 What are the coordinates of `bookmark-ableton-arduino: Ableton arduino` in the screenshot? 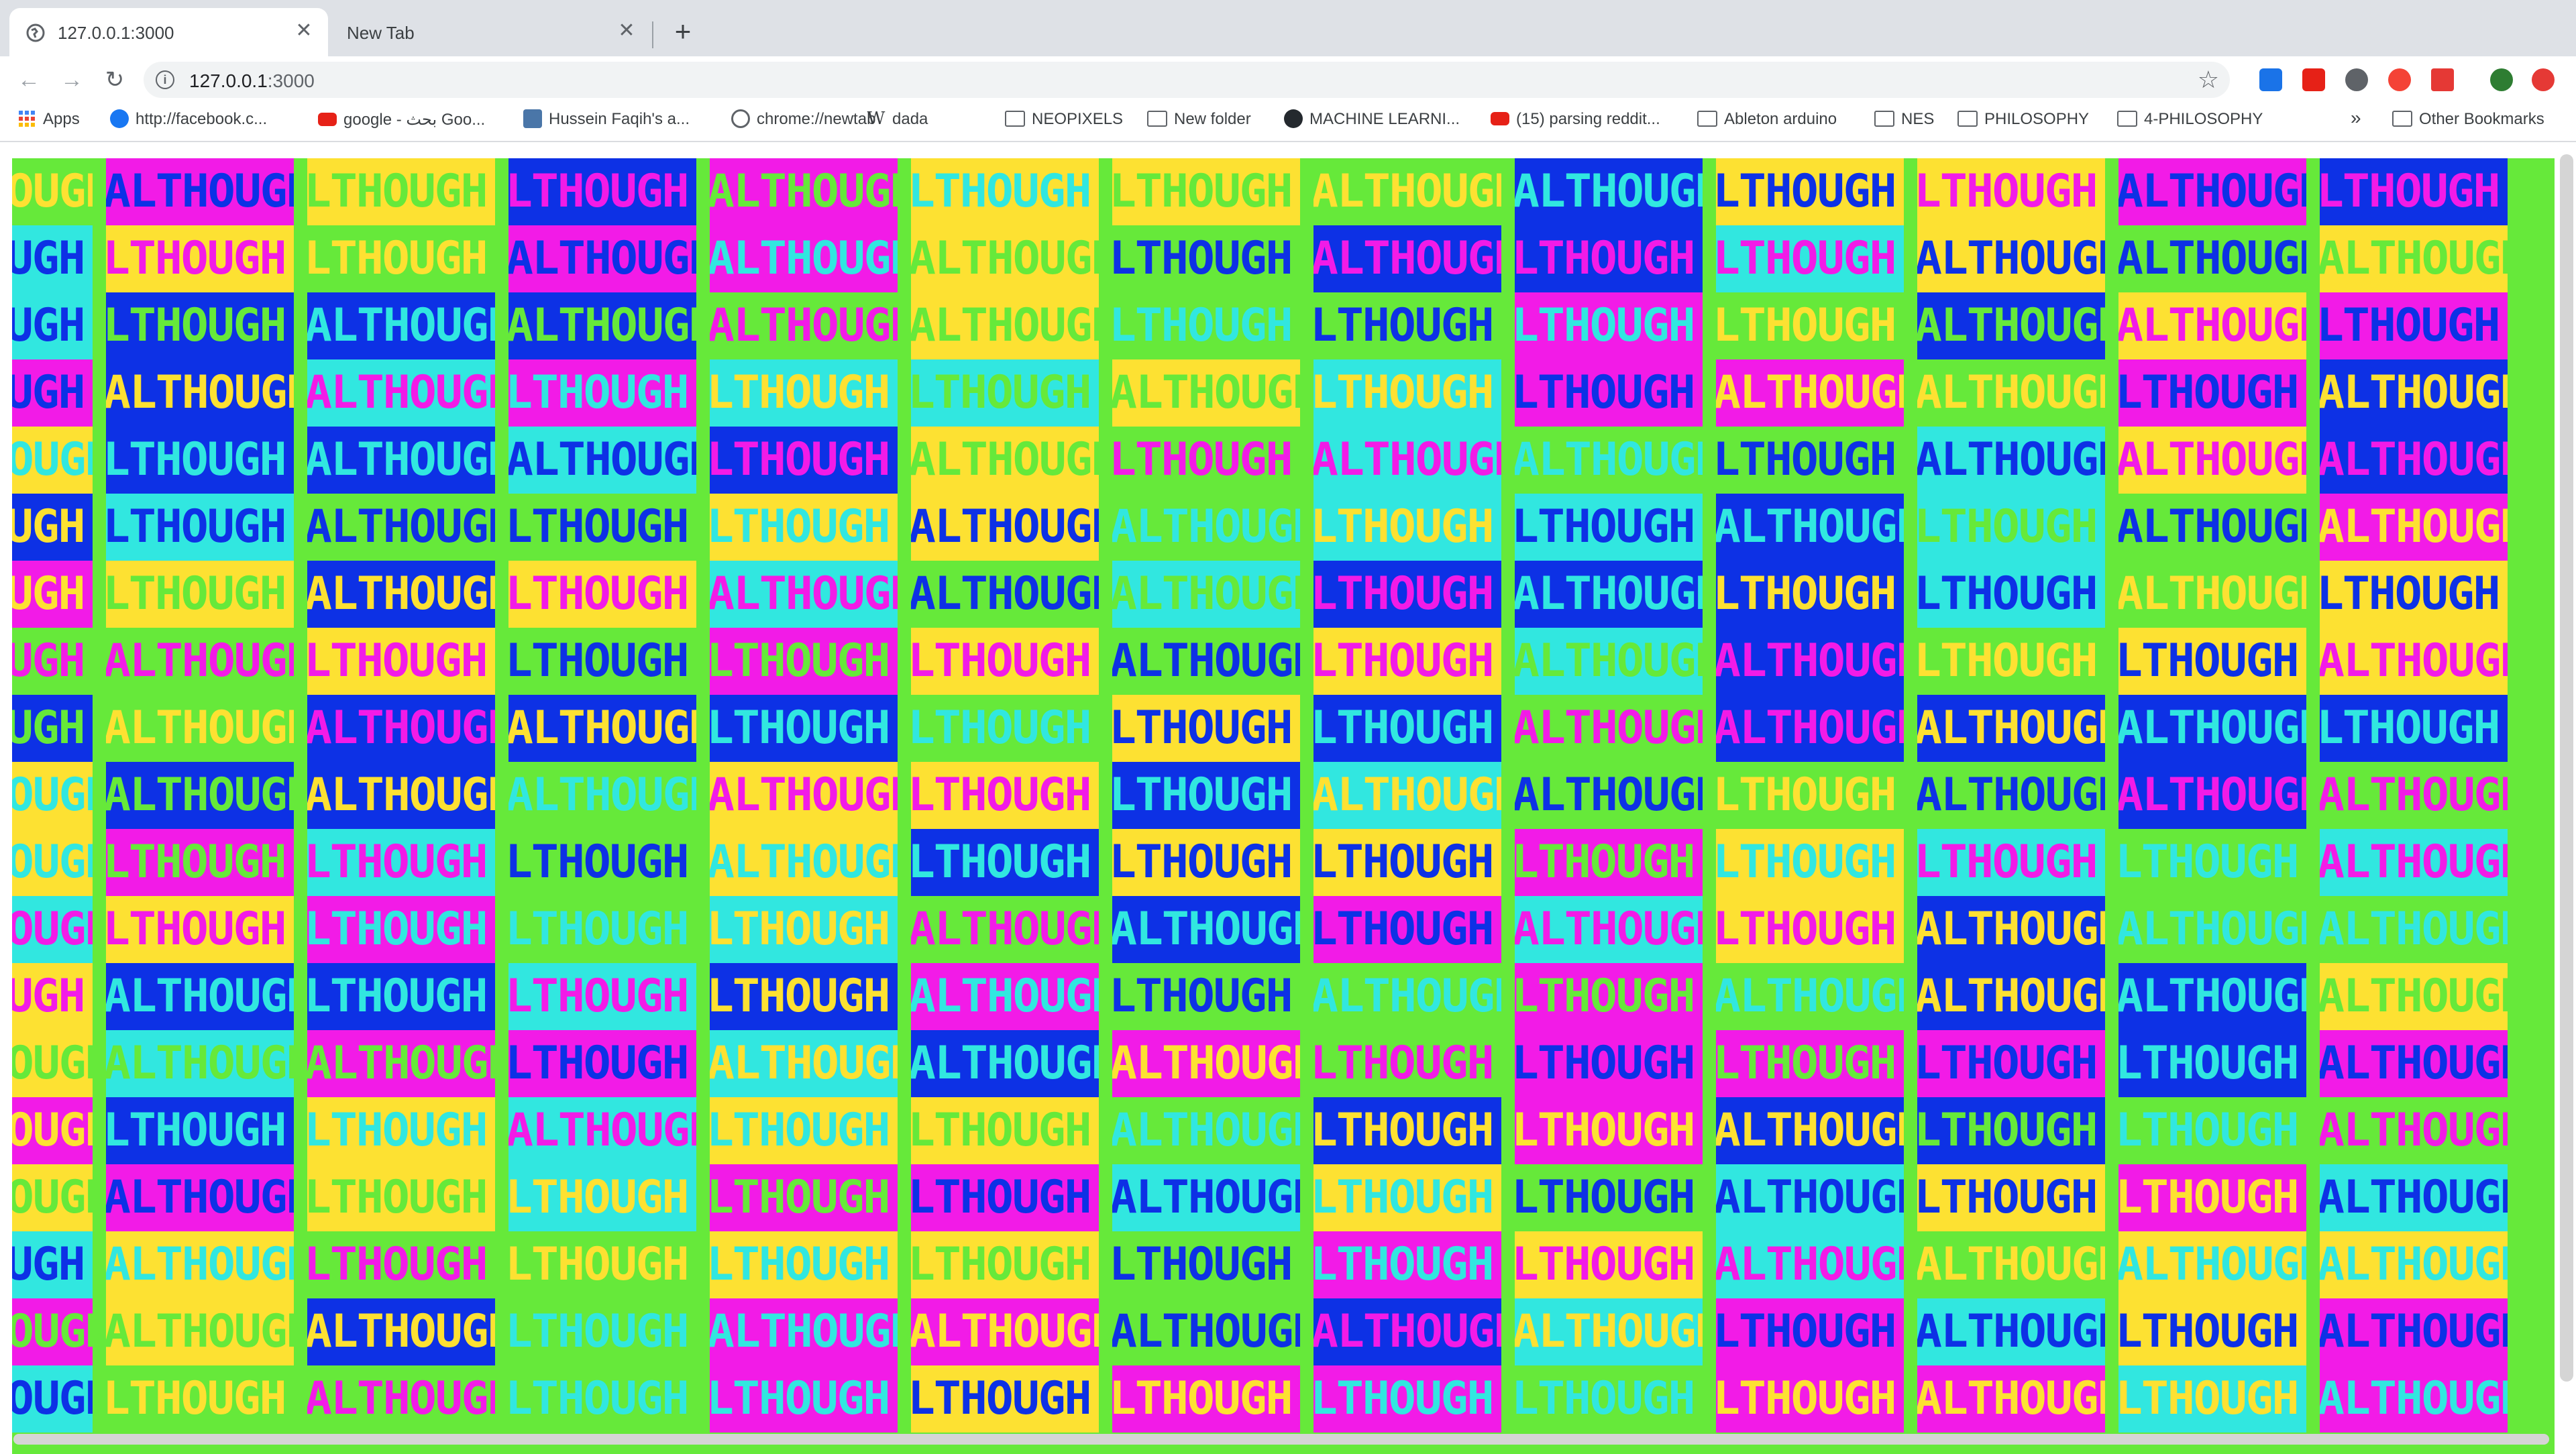 It's located at (1767, 122).